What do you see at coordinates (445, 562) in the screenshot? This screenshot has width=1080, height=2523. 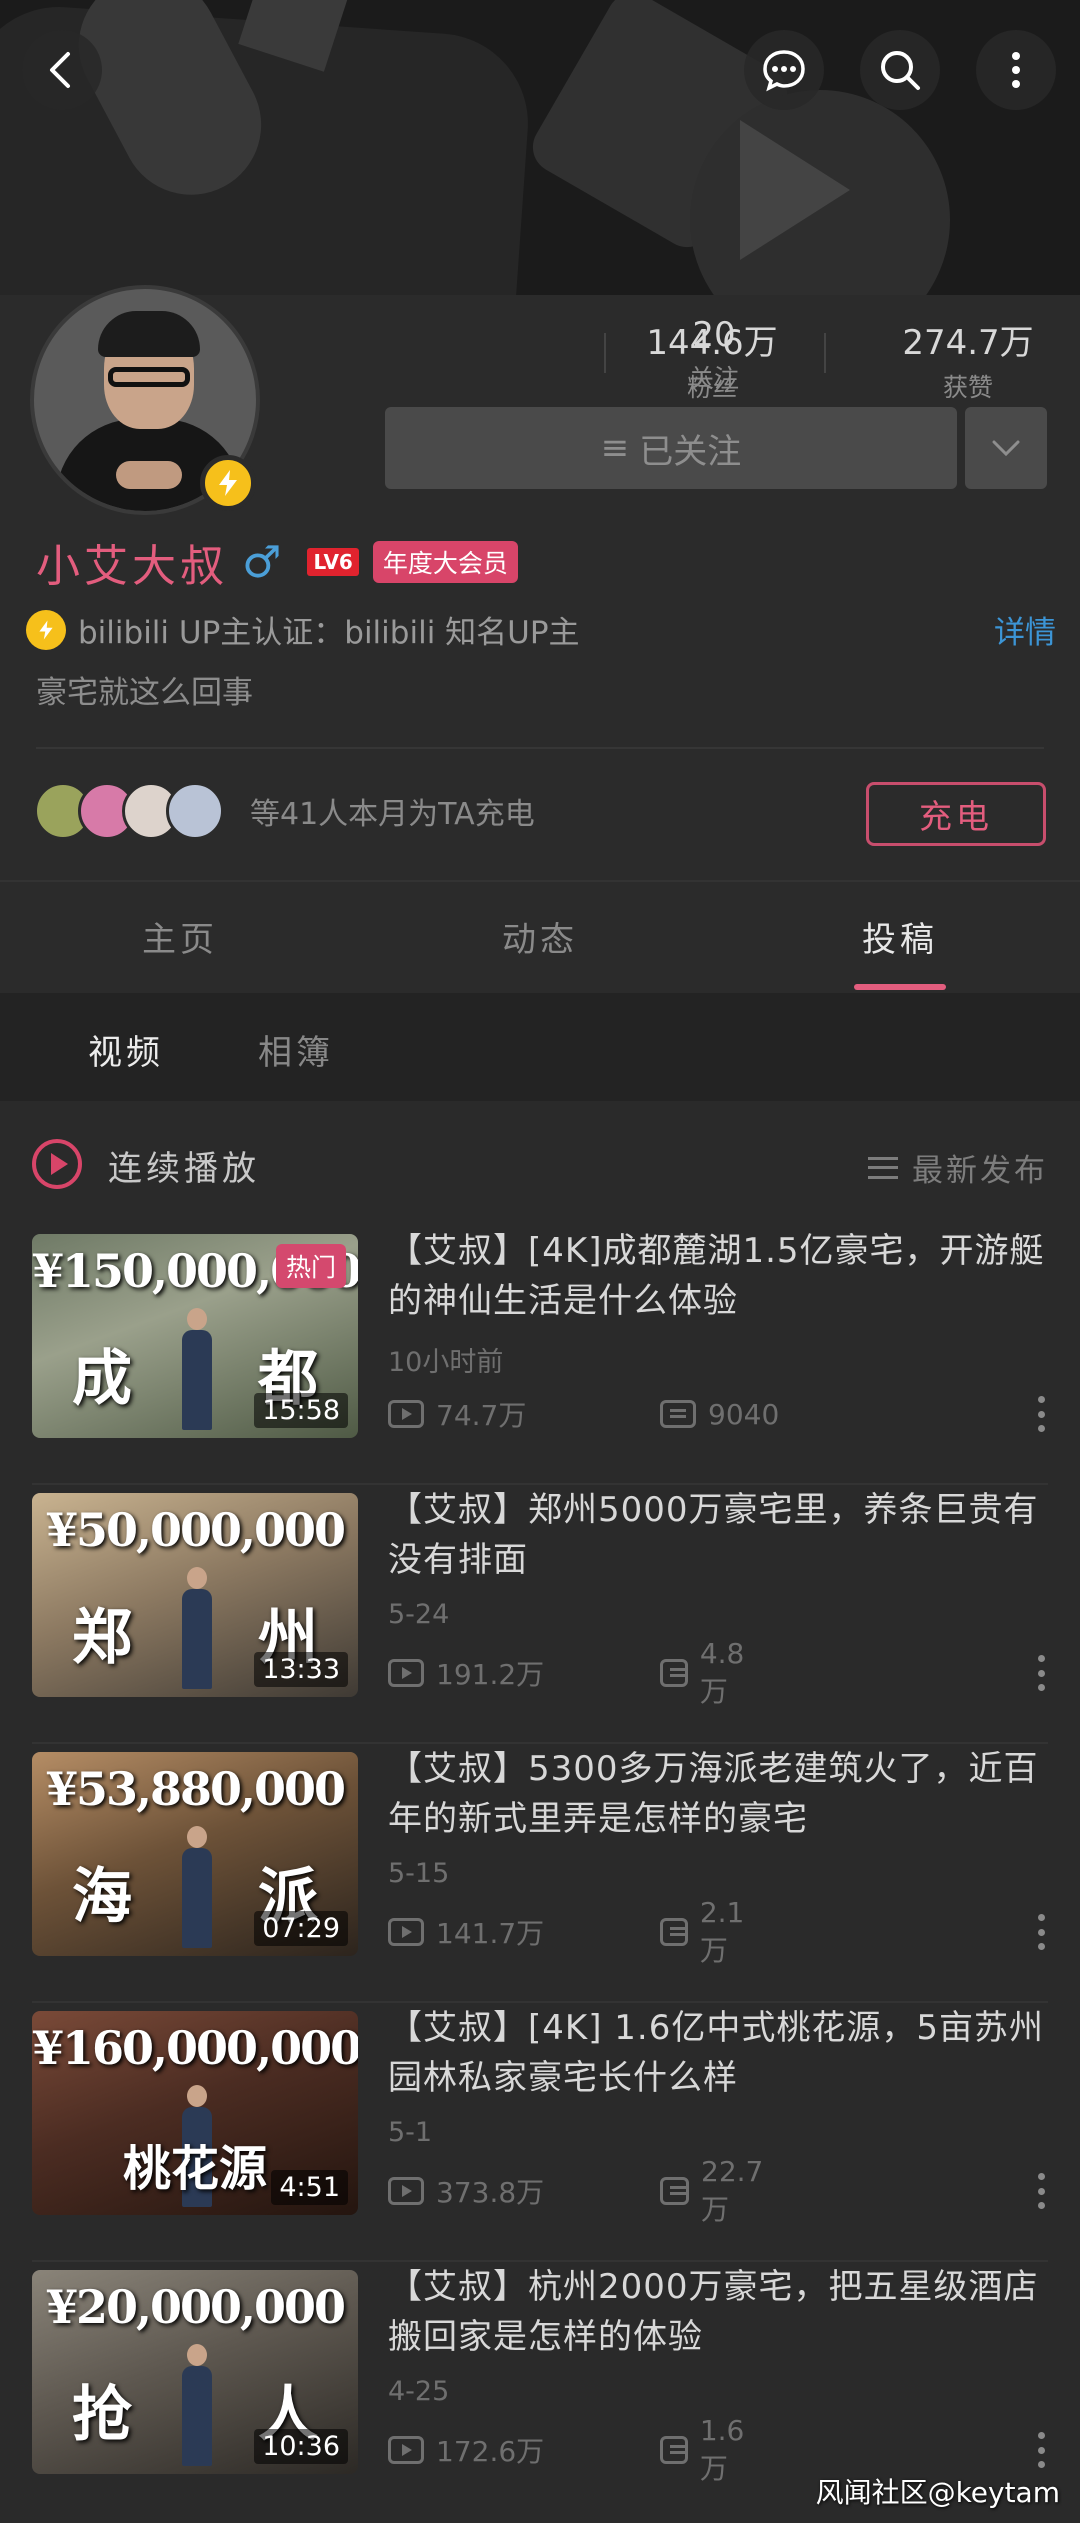 I see `vip-badge: 年度大会员` at bounding box center [445, 562].